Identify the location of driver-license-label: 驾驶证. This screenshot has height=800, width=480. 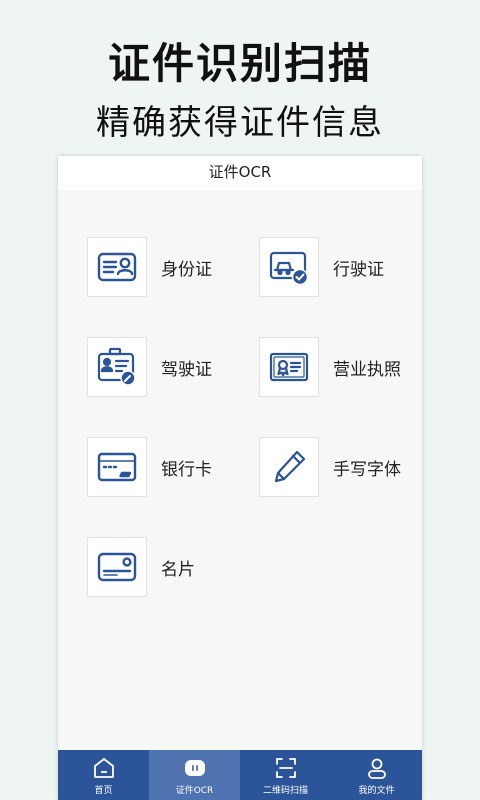
(186, 369).